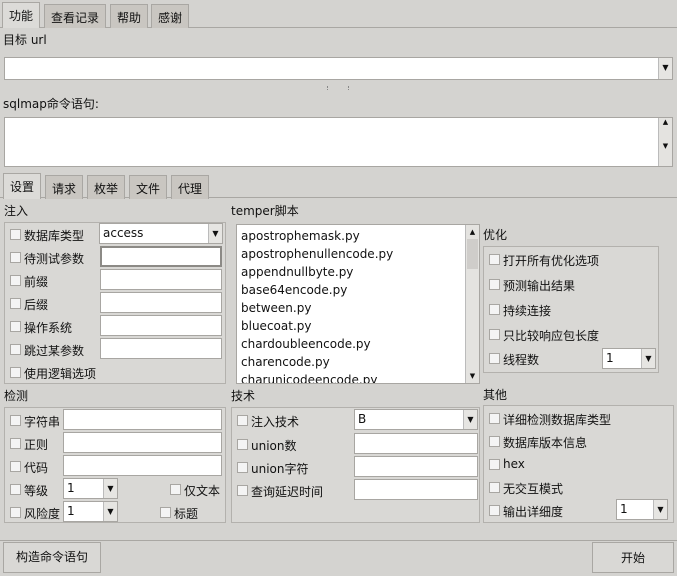  Describe the element at coordinates (161, 302) in the screenshot. I see `suffix-input` at that location.